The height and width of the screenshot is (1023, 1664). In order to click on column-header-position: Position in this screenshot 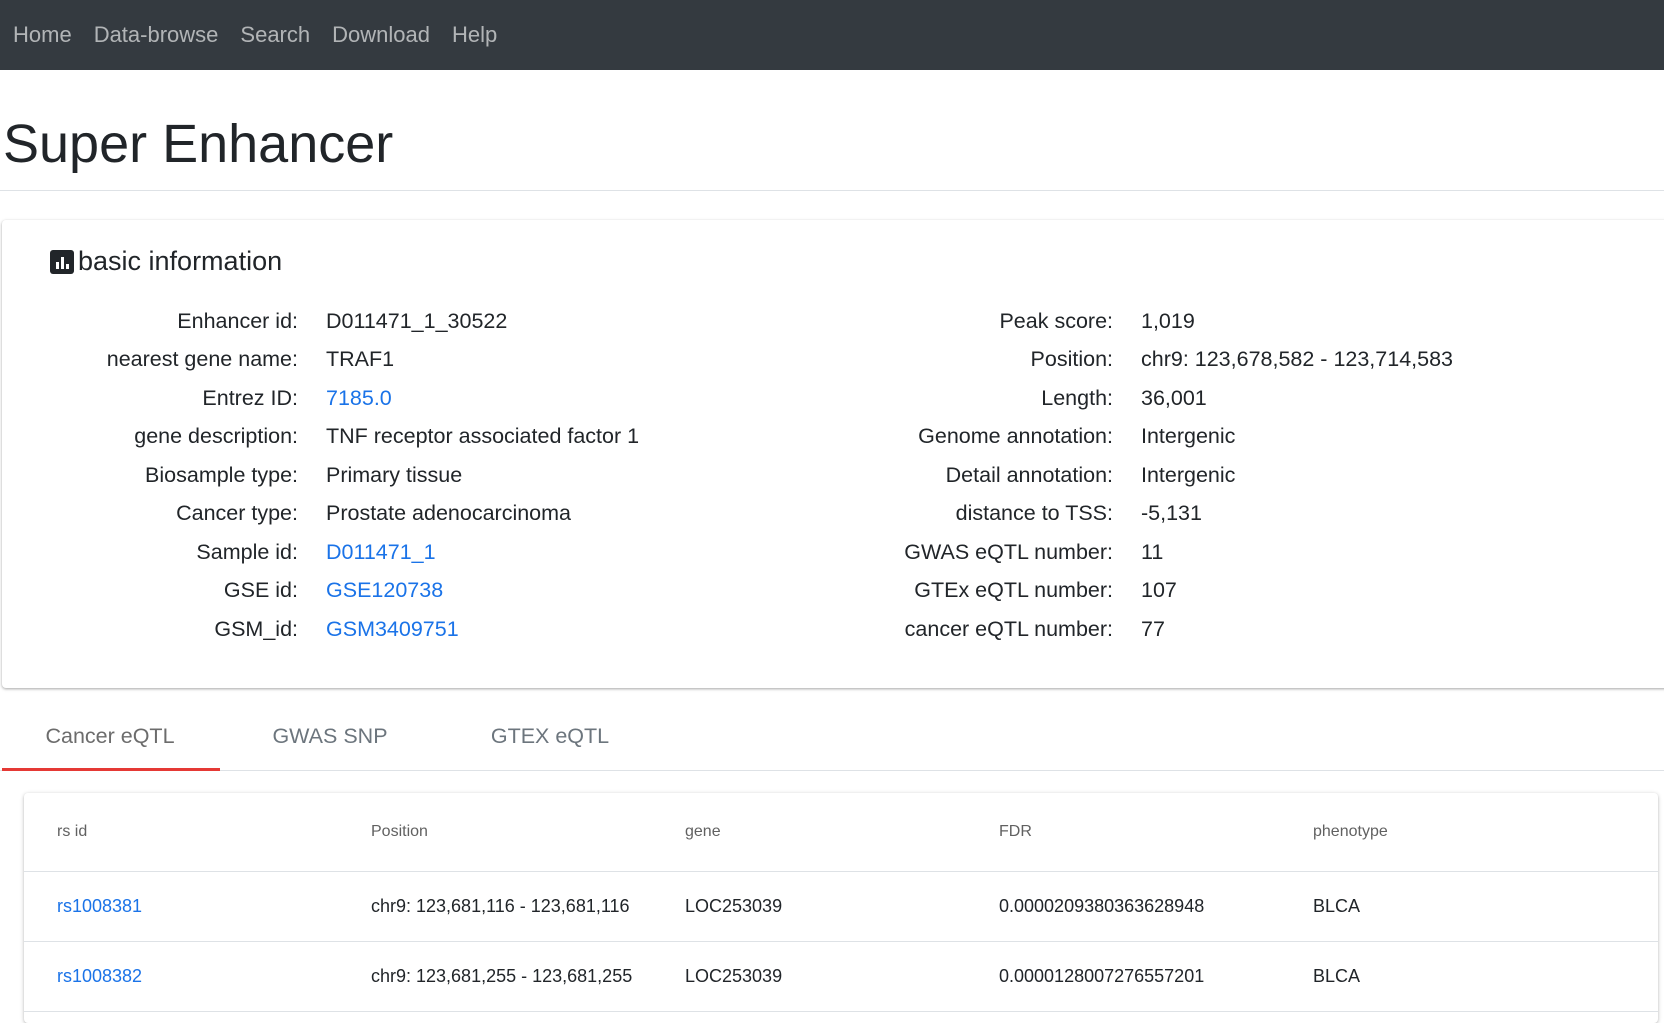, I will do `click(495, 832)`.